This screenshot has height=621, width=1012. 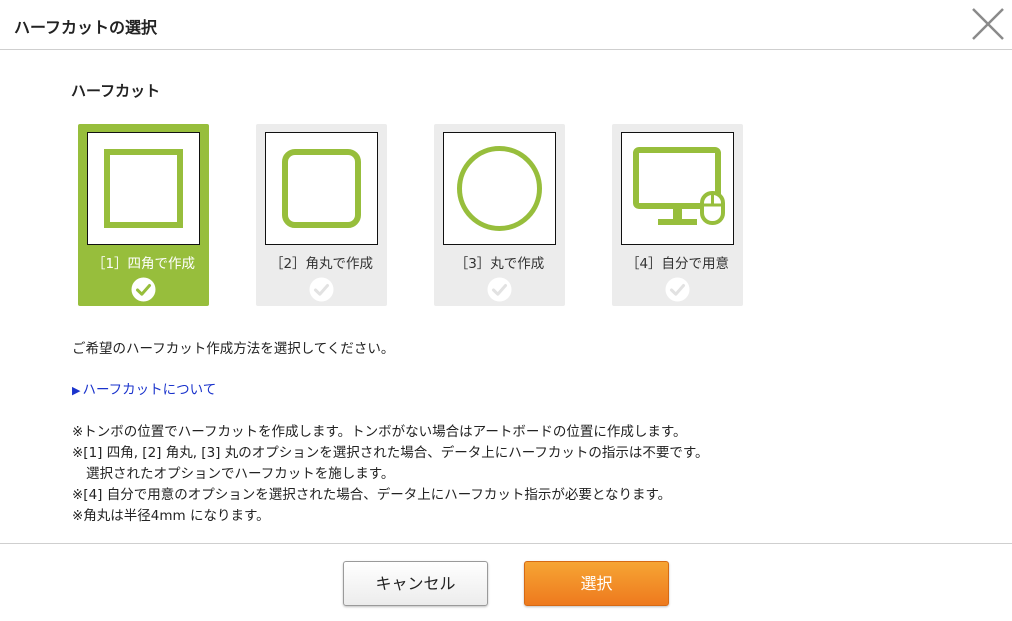 I want to click on circle-shape-icon, so click(x=499, y=188).